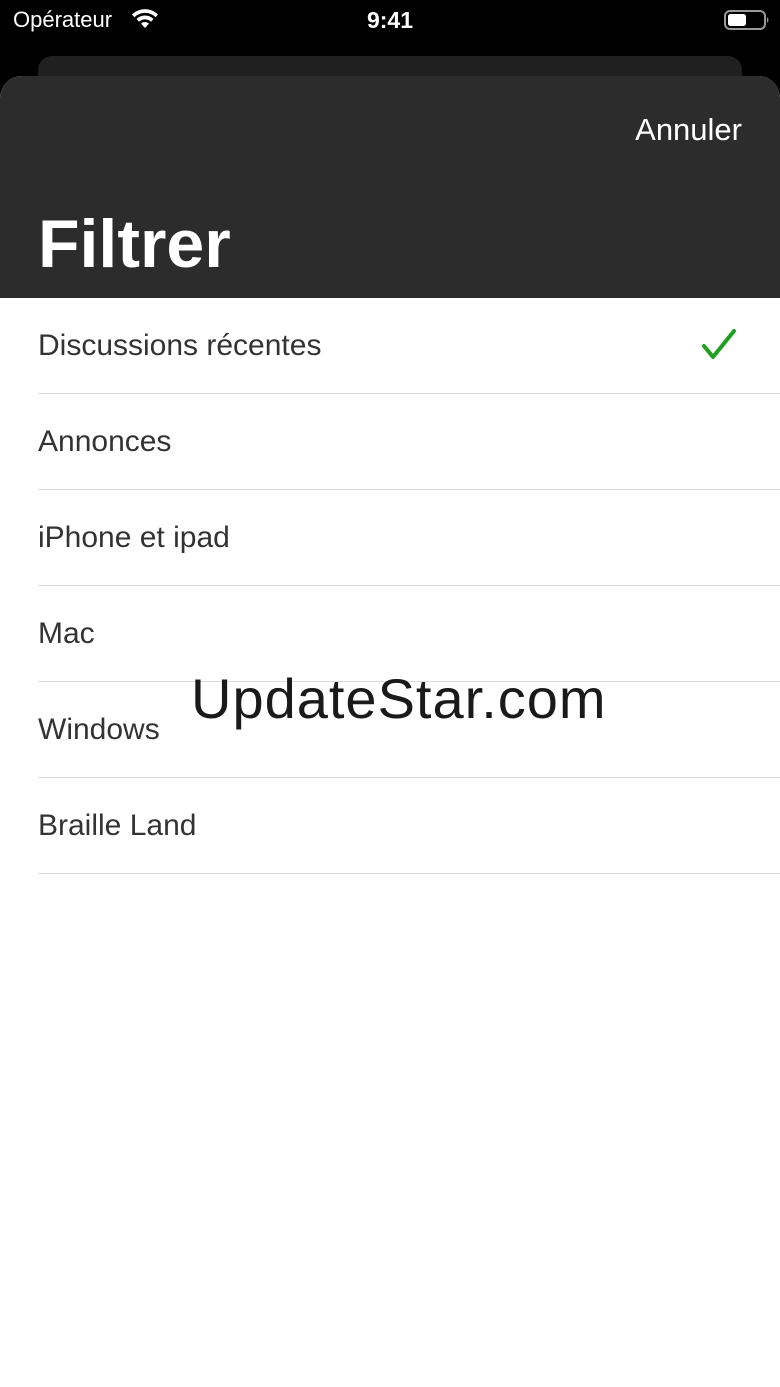  I want to click on filter-label: Braille Land, so click(117, 825).